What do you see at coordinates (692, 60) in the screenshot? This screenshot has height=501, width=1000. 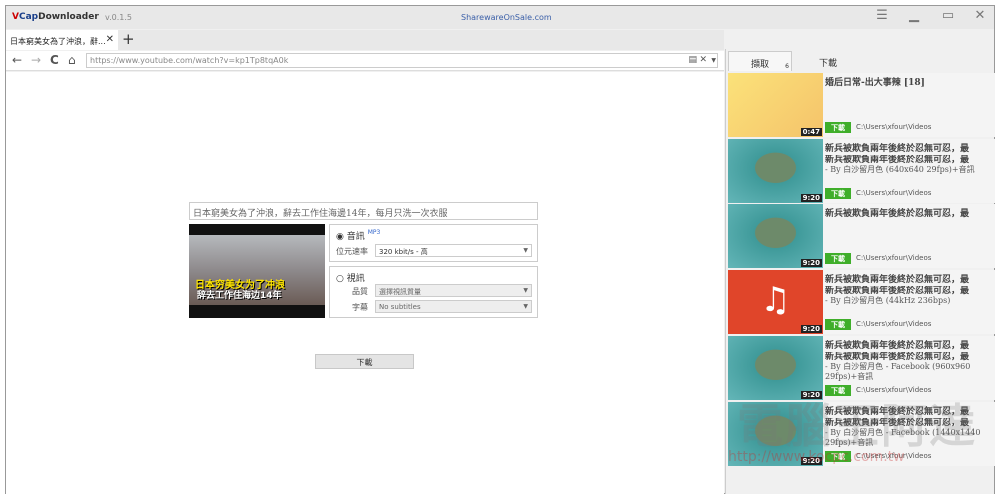 I see `clipboard-icon: ▤` at bounding box center [692, 60].